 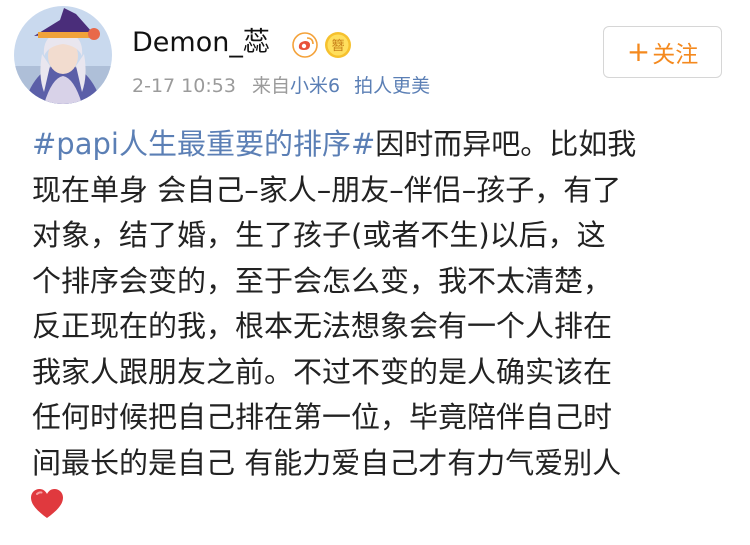 What do you see at coordinates (327, 462) in the screenshot?
I see `post-line: 间最长的是自己 有能力爱自己才有力气爱别人` at bounding box center [327, 462].